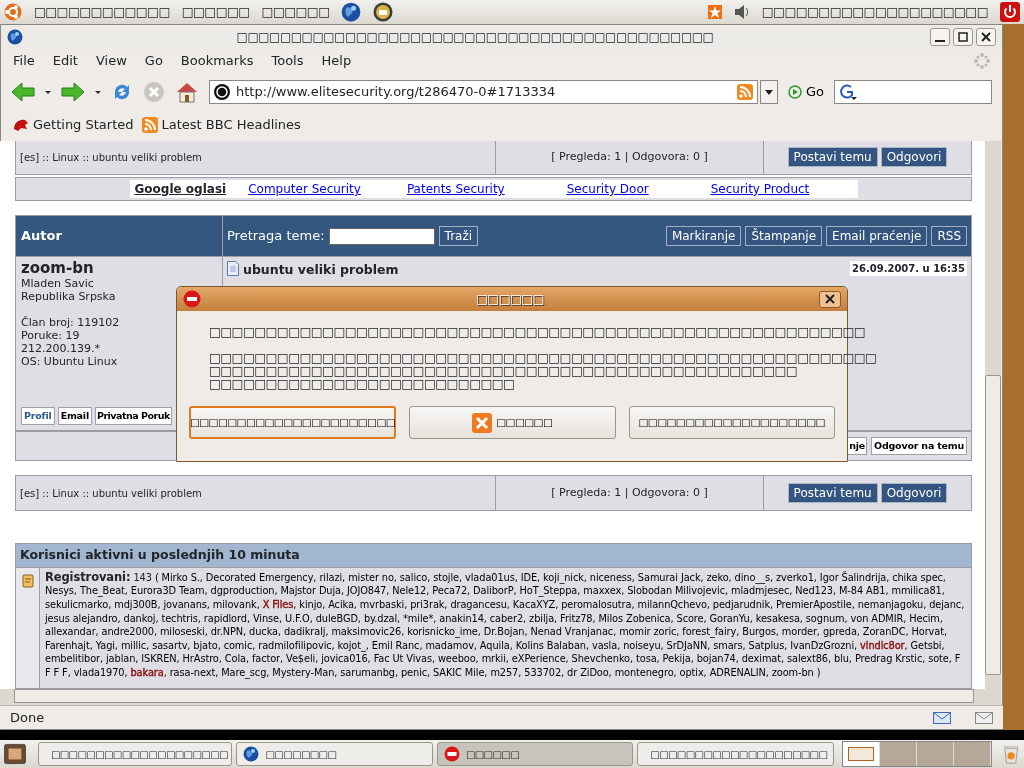  Describe the element at coordinates (874, 12) in the screenshot. I see `panel-clock: □□□□□□□□□□□□□□□□□□□□` at that location.